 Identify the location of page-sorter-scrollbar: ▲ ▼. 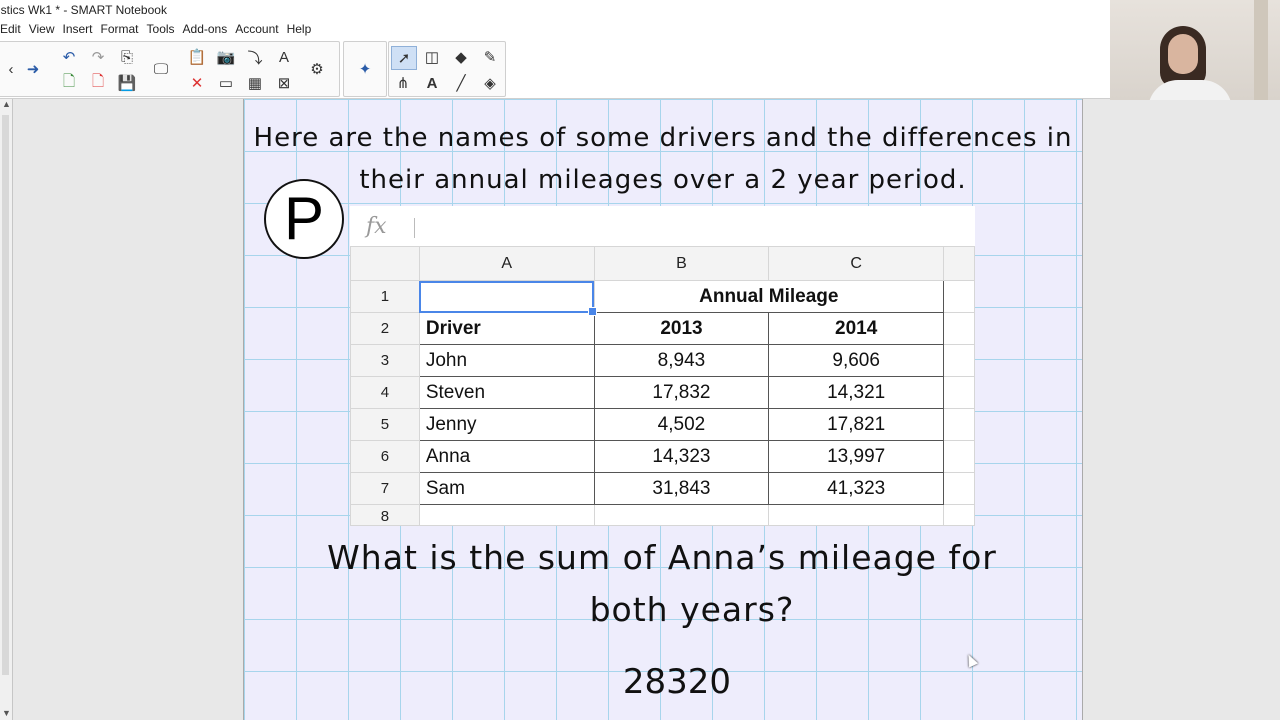
(6, 409).